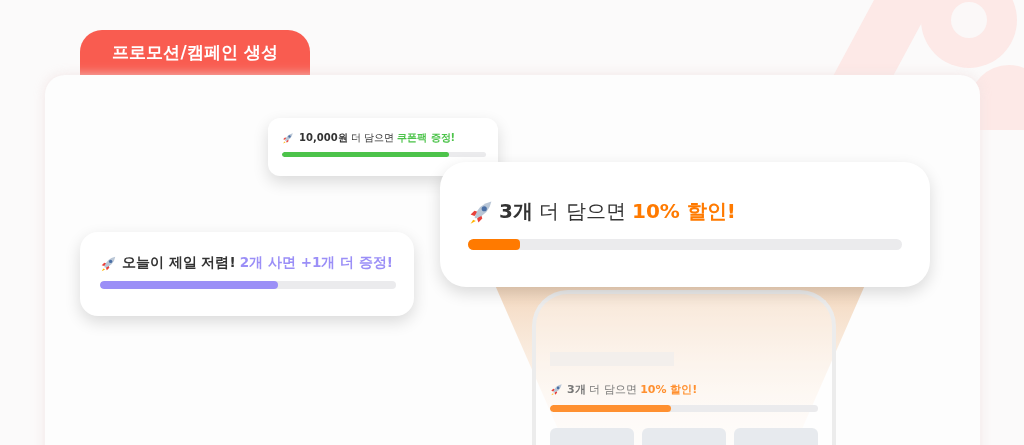 The width and height of the screenshot is (1024, 445). Describe the element at coordinates (377, 138) in the screenshot. I see `promo-text: 10,000원 더 담으면 쿠폰팩 증정!` at that location.